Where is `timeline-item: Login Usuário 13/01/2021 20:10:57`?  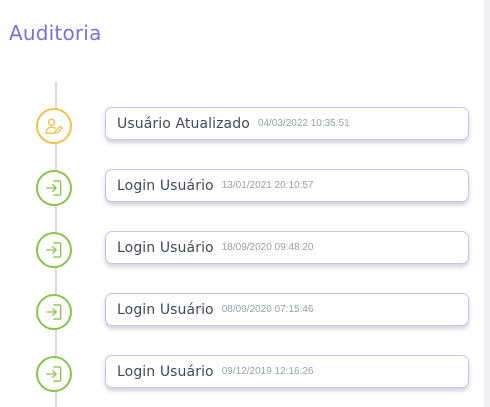
timeline-item: Login Usuário 13/01/2021 20:10:57 is located at coordinates (242, 190).